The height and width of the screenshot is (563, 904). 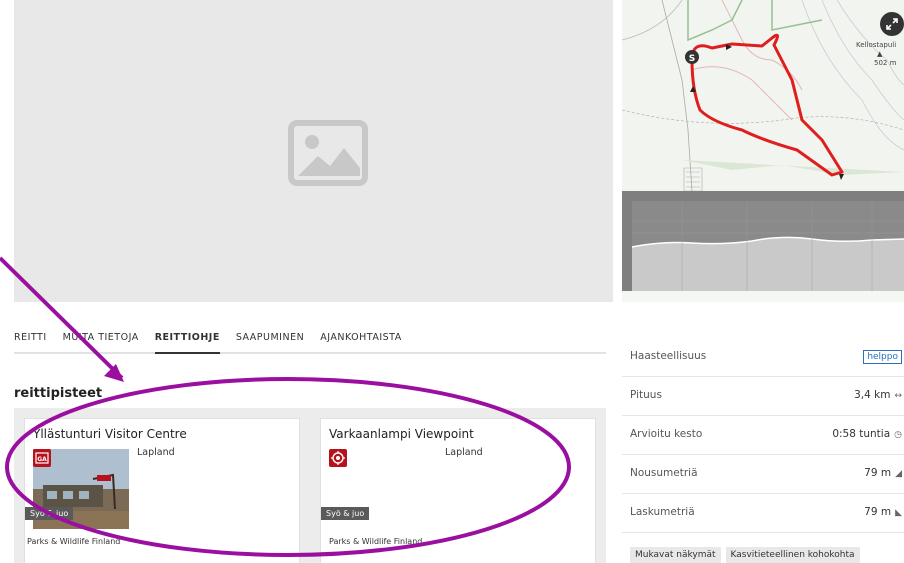 I want to click on stat-value: 3,4 km ↔, so click(x=878, y=395).